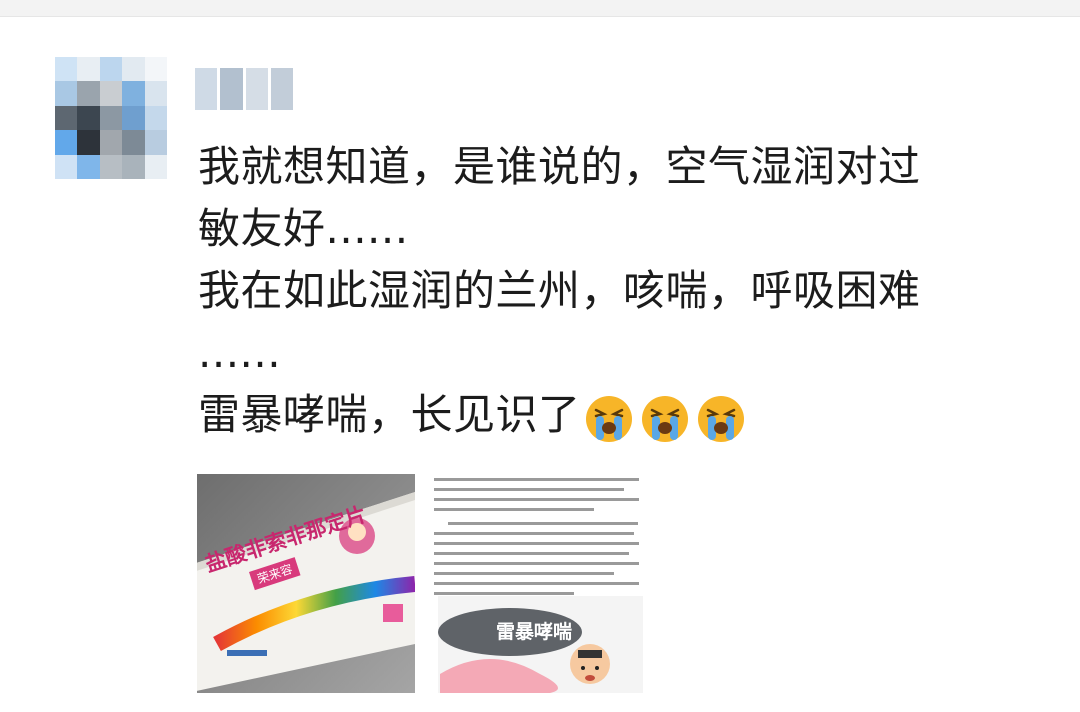 The height and width of the screenshot is (712, 1080). I want to click on medicine-box-illustration, so click(306, 583).